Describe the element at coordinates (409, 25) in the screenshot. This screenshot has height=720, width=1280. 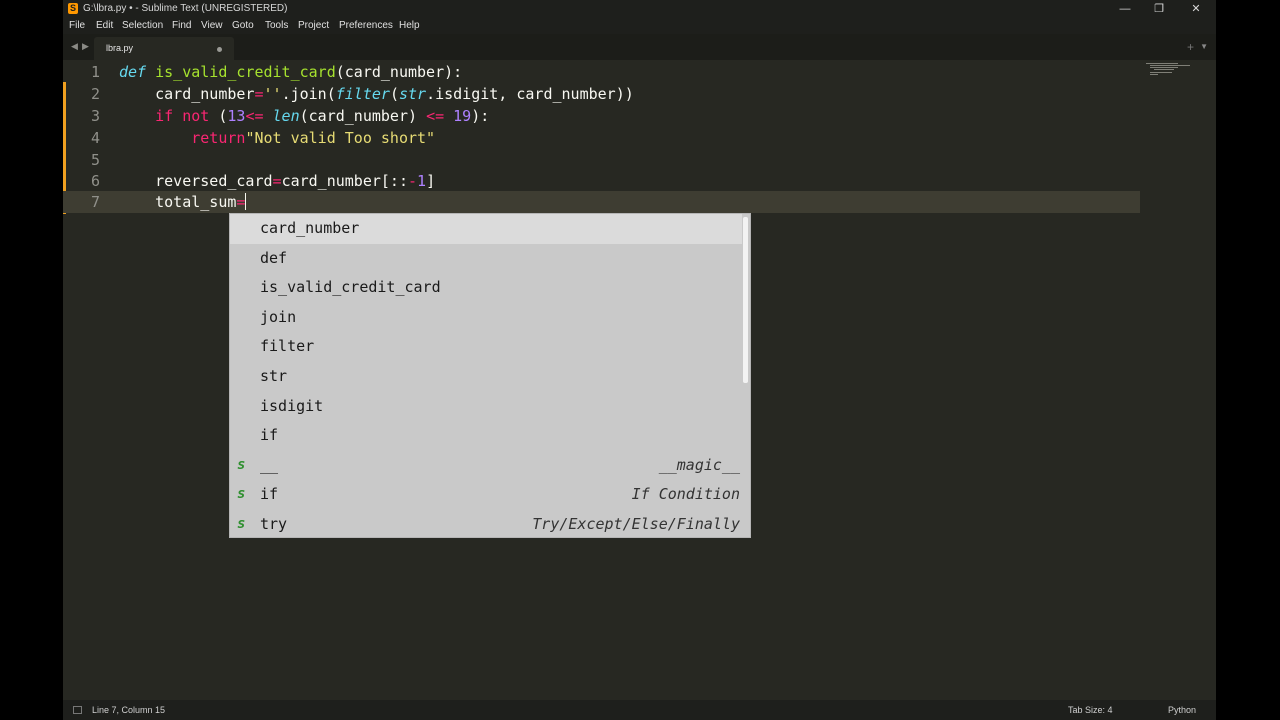
I see `menu-help: Help` at that location.